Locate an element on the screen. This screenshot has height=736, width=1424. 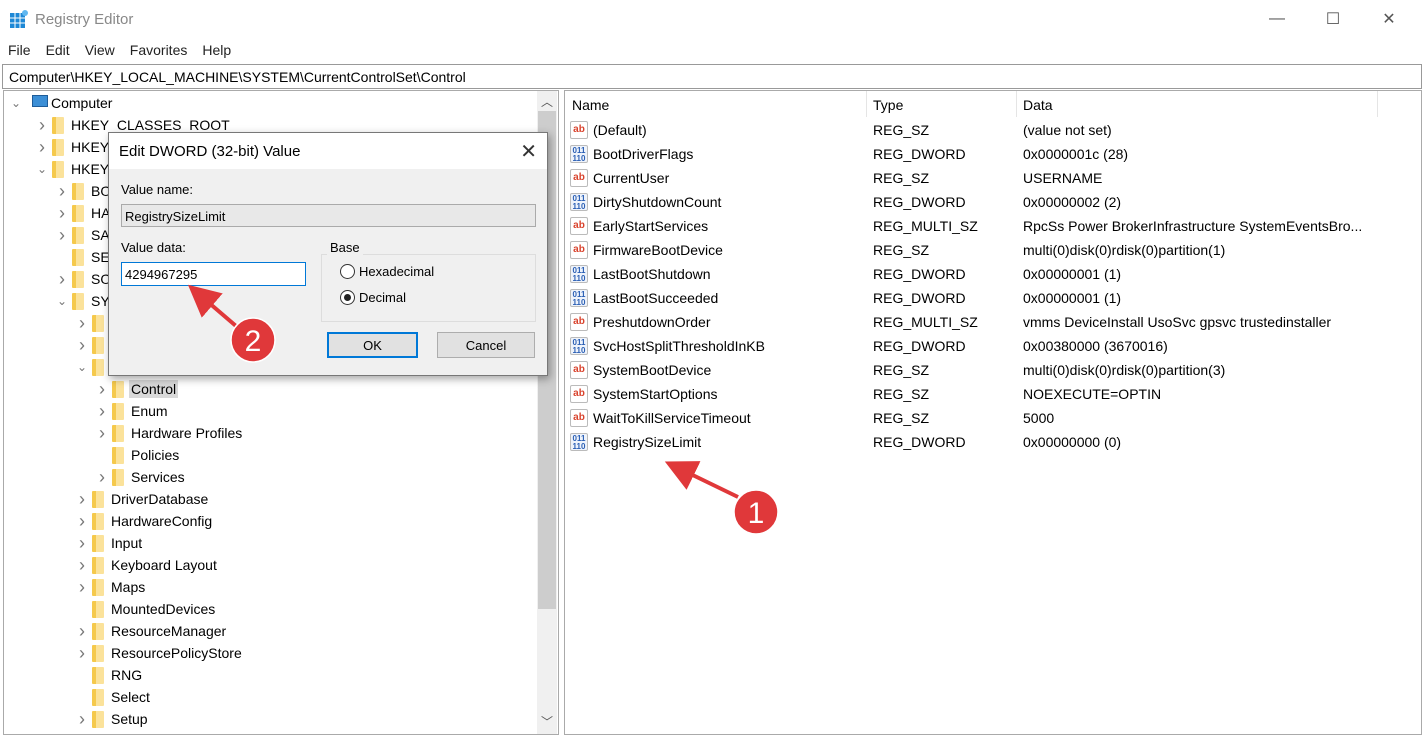
annotation-number-1: 1 is located at coordinates (756, 513).